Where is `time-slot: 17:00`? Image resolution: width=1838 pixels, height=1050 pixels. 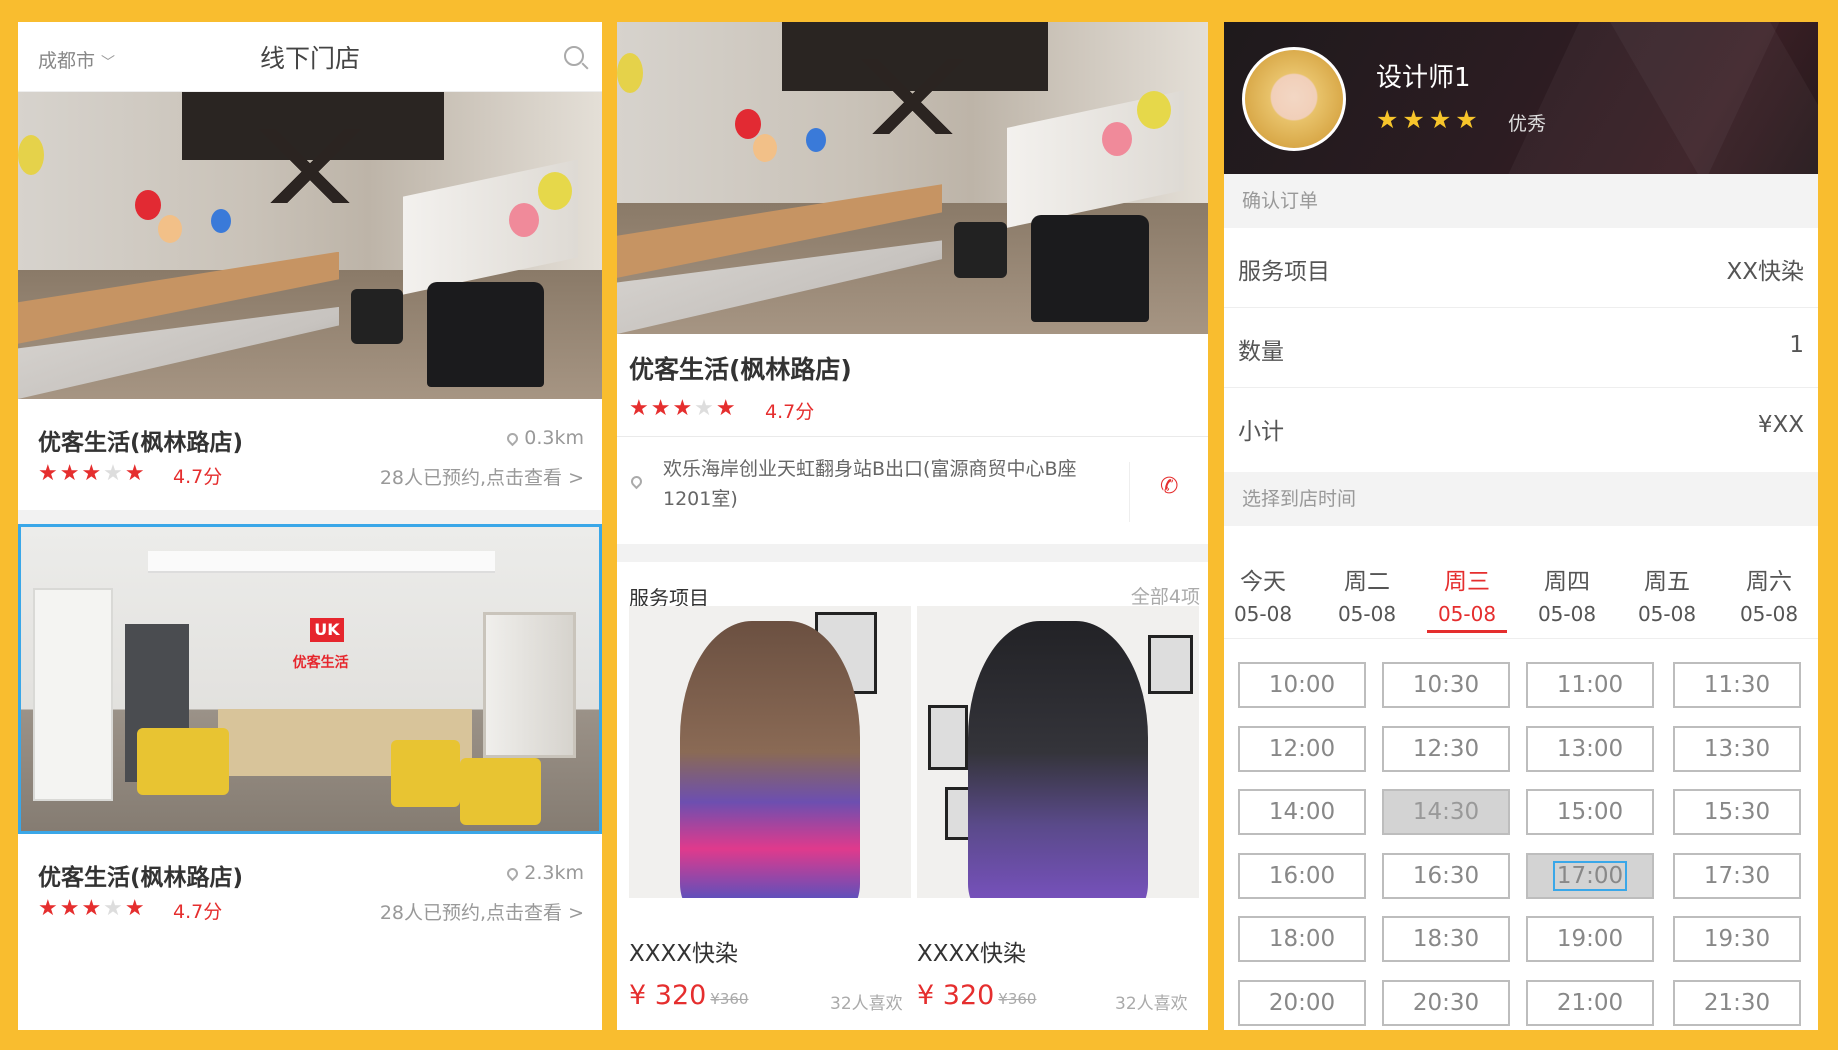 time-slot: 17:00 is located at coordinates (1590, 875).